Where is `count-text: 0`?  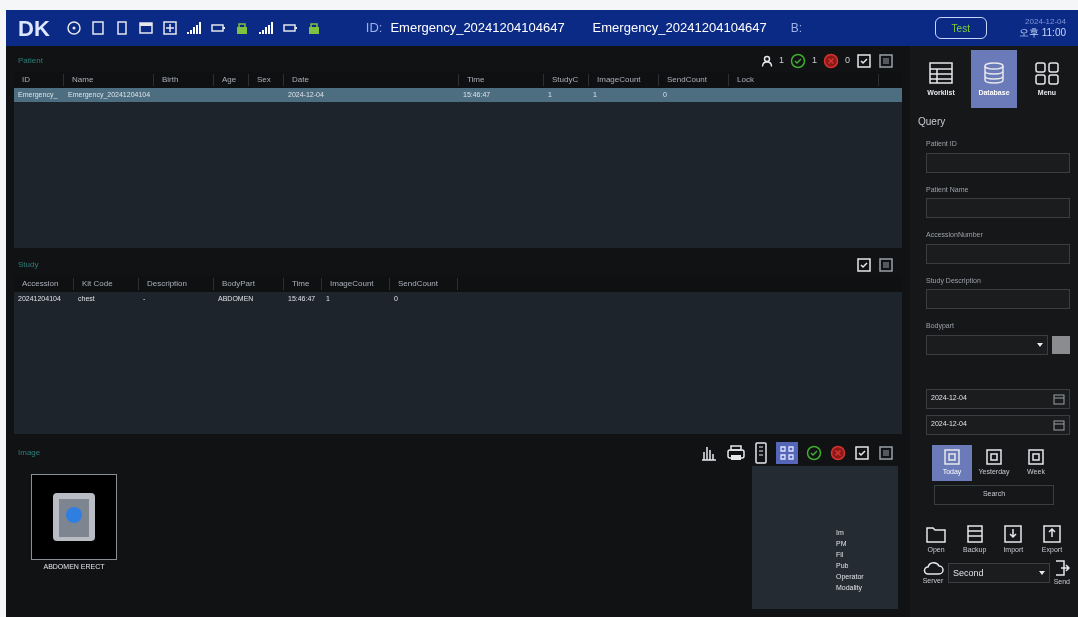
count-text: 0 is located at coordinates (847, 61).